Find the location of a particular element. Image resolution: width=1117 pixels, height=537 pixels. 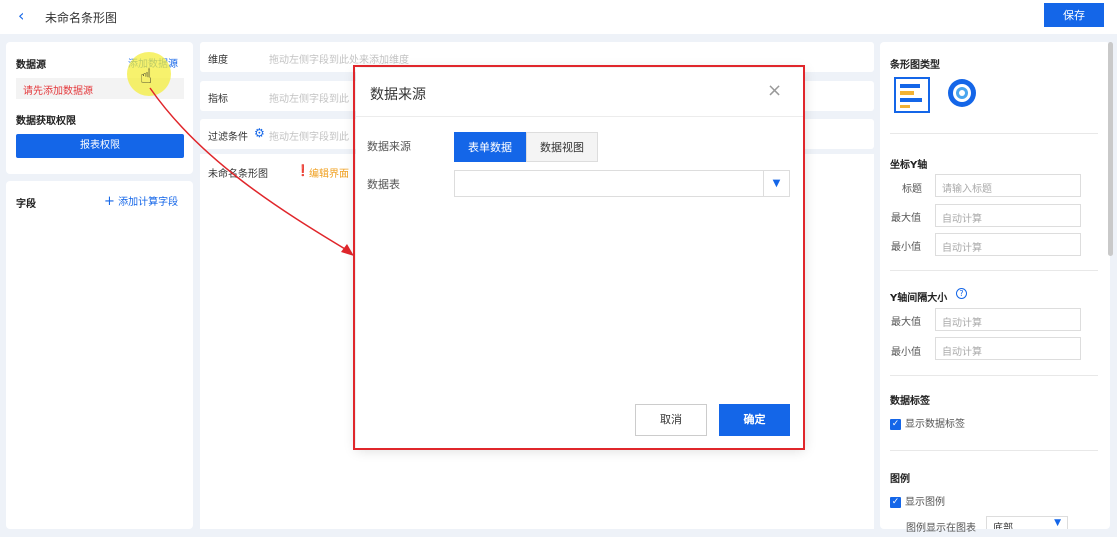

close-icon: × is located at coordinates (774, 90).